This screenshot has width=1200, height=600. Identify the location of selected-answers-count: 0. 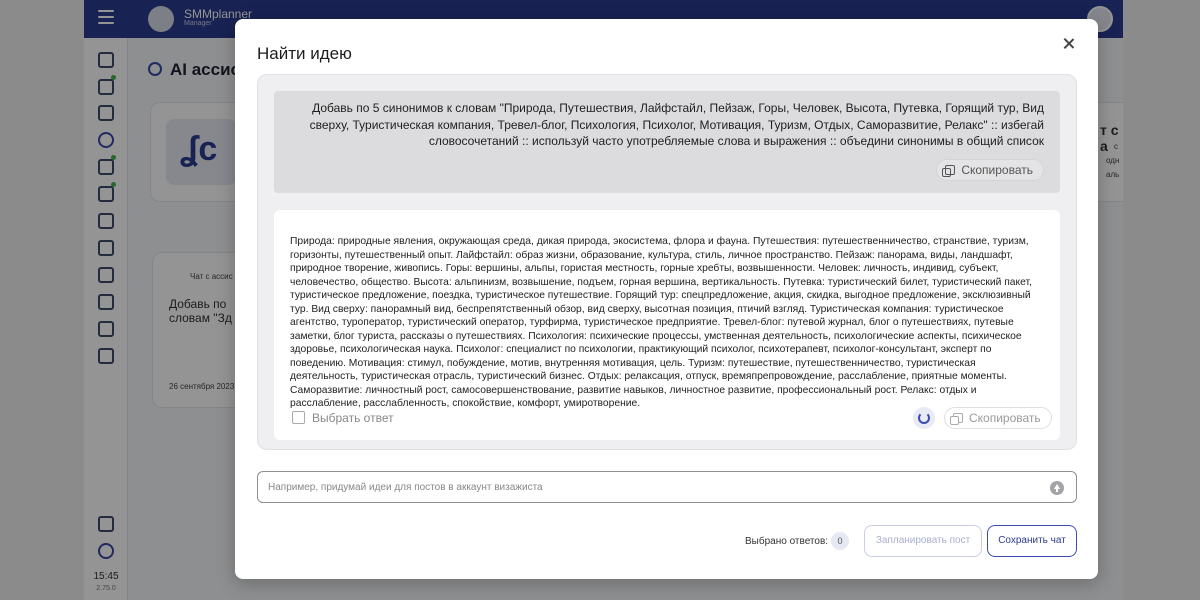
(840, 541).